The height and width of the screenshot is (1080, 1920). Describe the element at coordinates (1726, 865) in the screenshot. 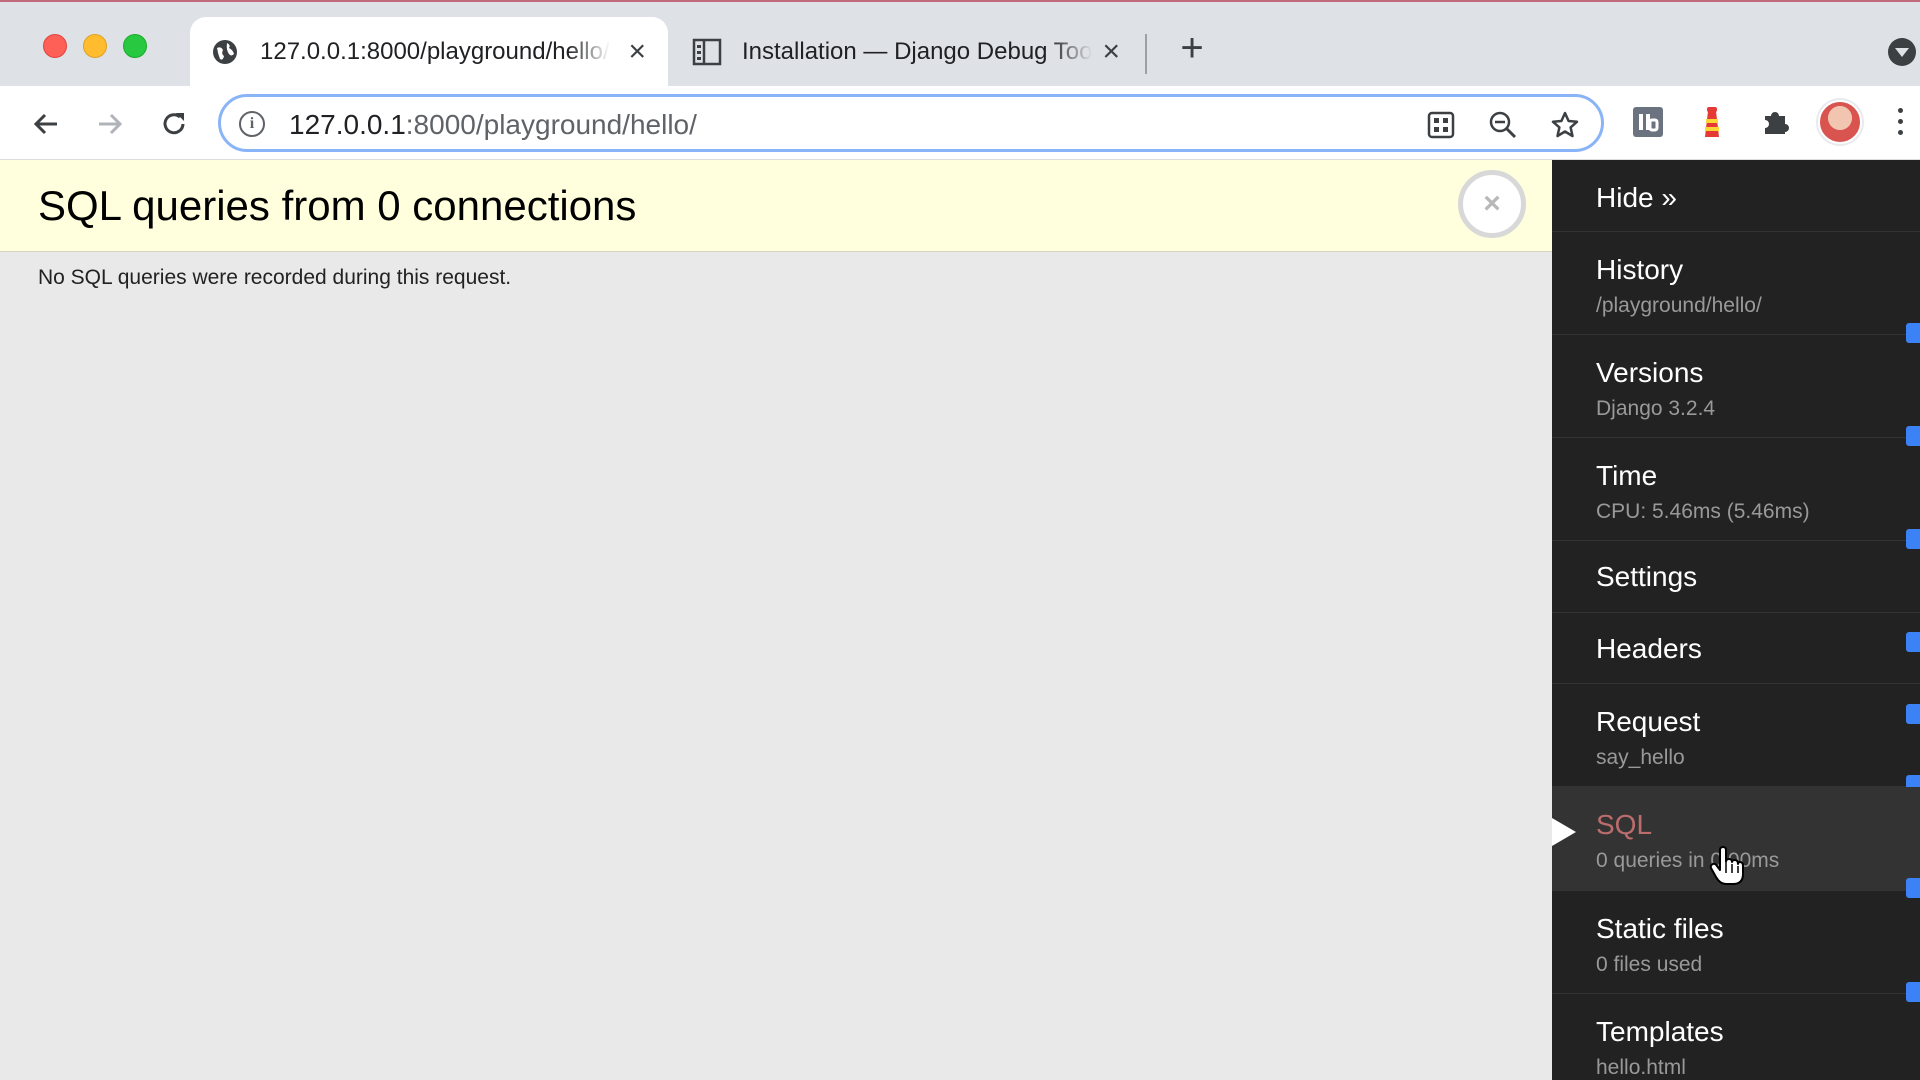

I see `hand-cursor-icon` at that location.